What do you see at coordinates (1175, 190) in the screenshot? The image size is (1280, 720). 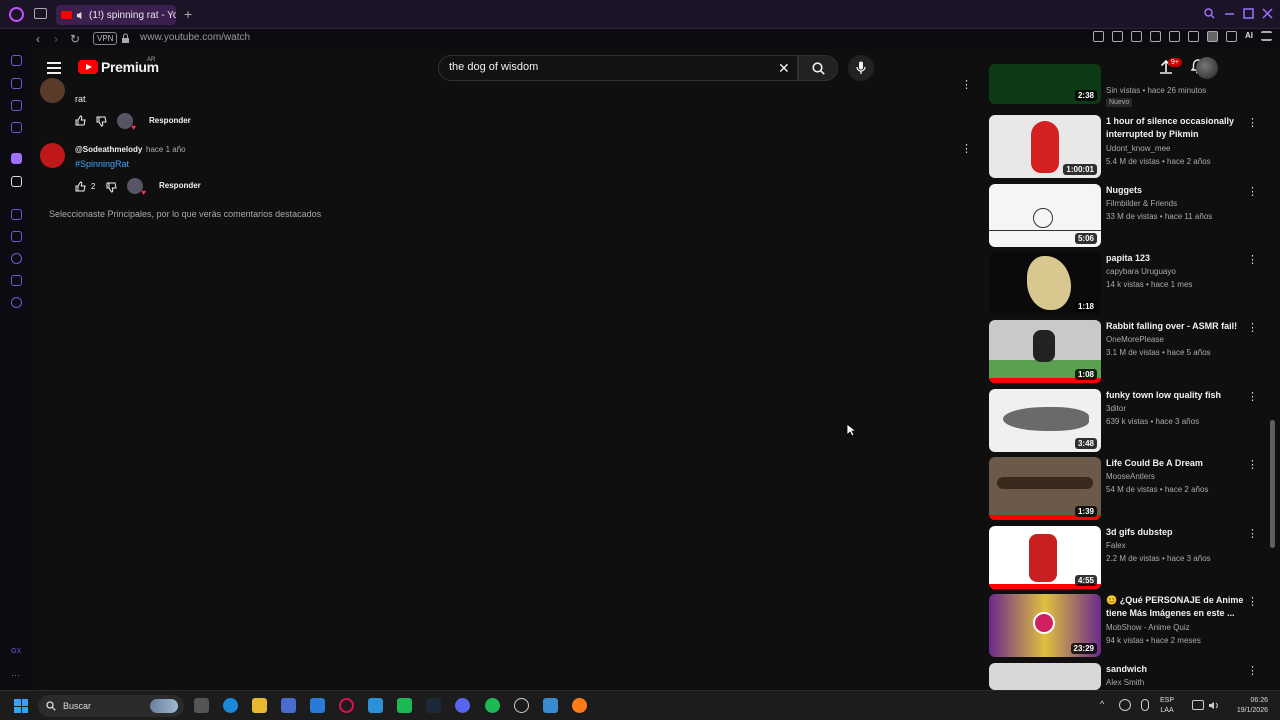 I see `video-title: Nuggets` at bounding box center [1175, 190].